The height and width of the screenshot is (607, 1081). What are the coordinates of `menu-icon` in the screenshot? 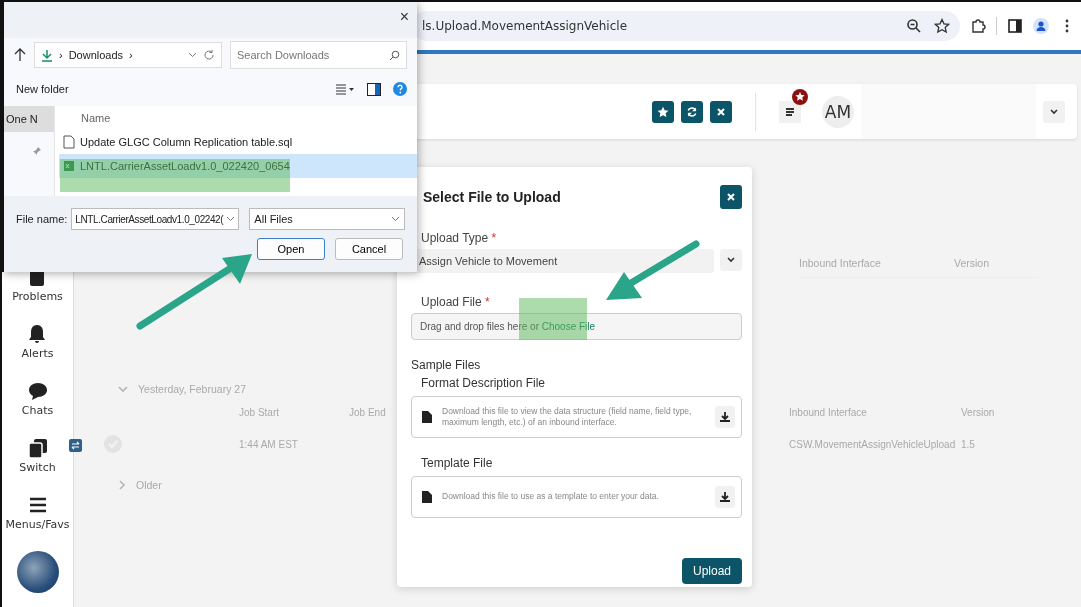 It's located at (790, 111).